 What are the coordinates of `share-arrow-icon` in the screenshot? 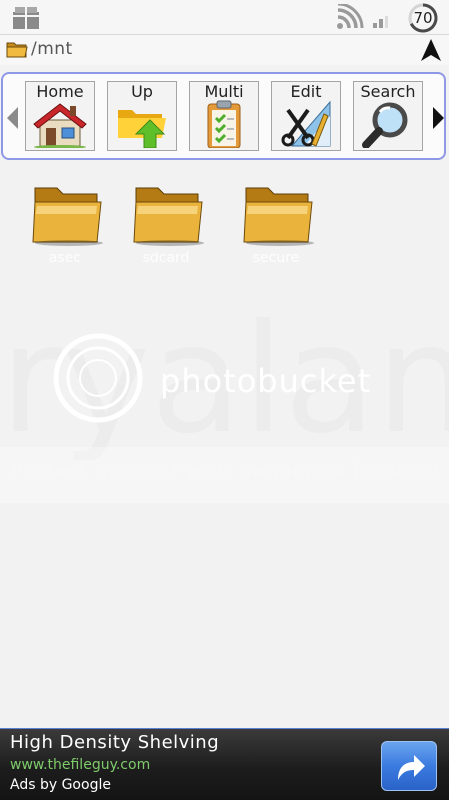 It's located at (411, 767).